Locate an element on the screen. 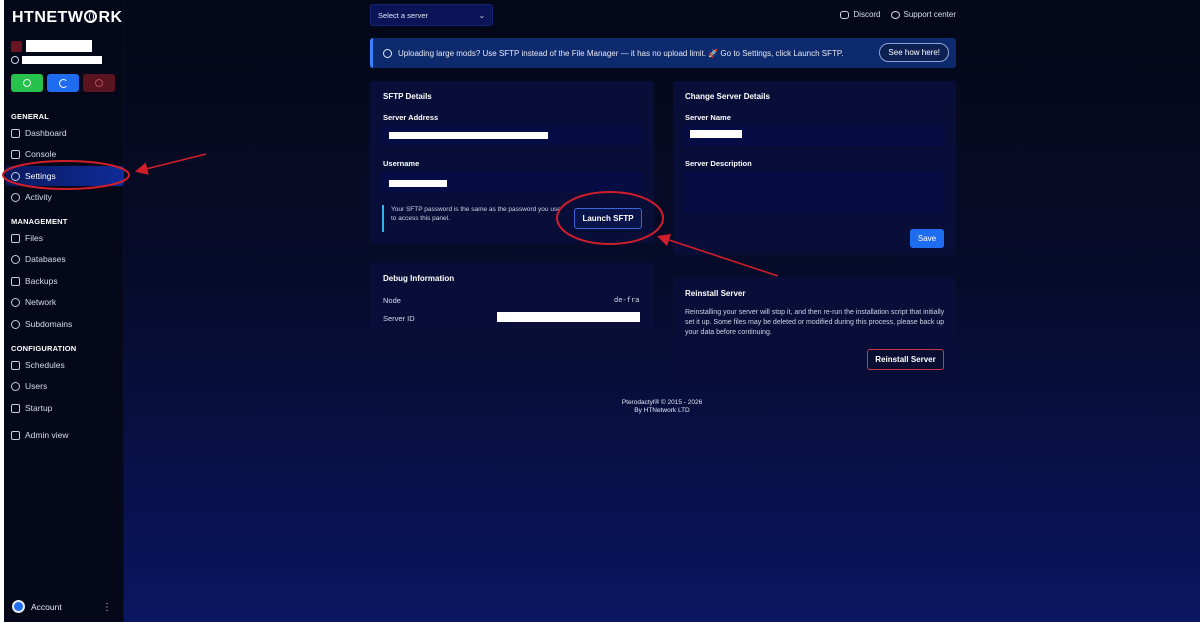 Image resolution: width=1200 pixels, height=622 pixels. sidebar-item-activity: Activity is located at coordinates (31, 197).